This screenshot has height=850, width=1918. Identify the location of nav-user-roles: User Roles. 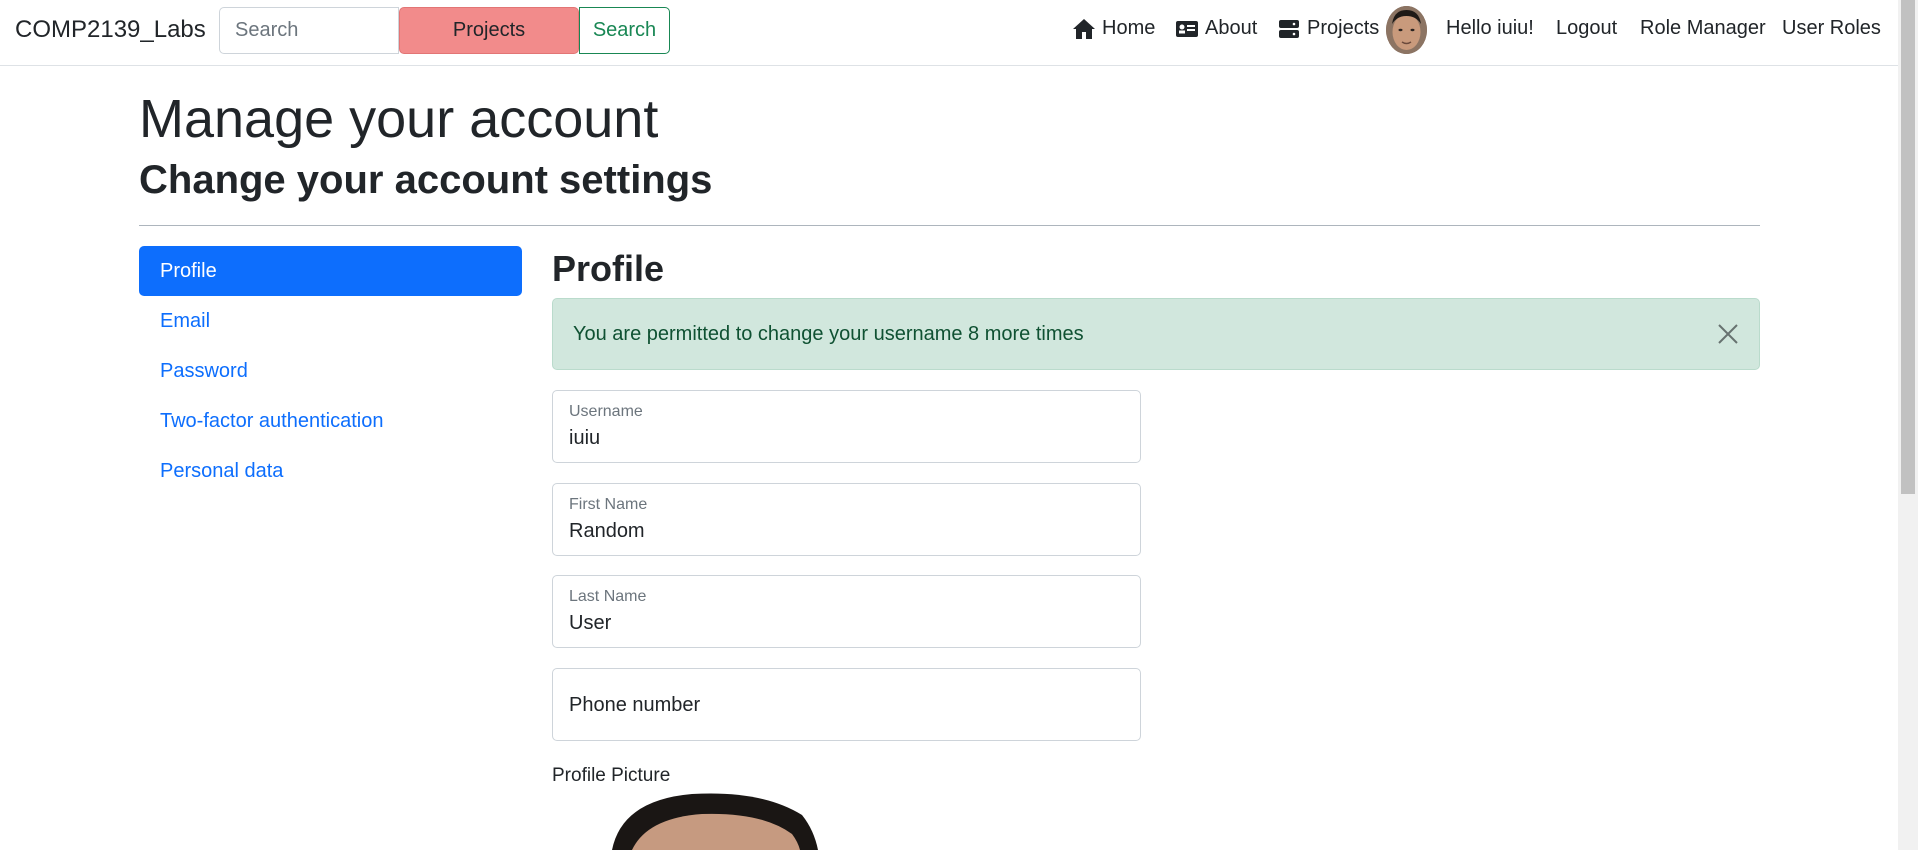
(1831, 28).